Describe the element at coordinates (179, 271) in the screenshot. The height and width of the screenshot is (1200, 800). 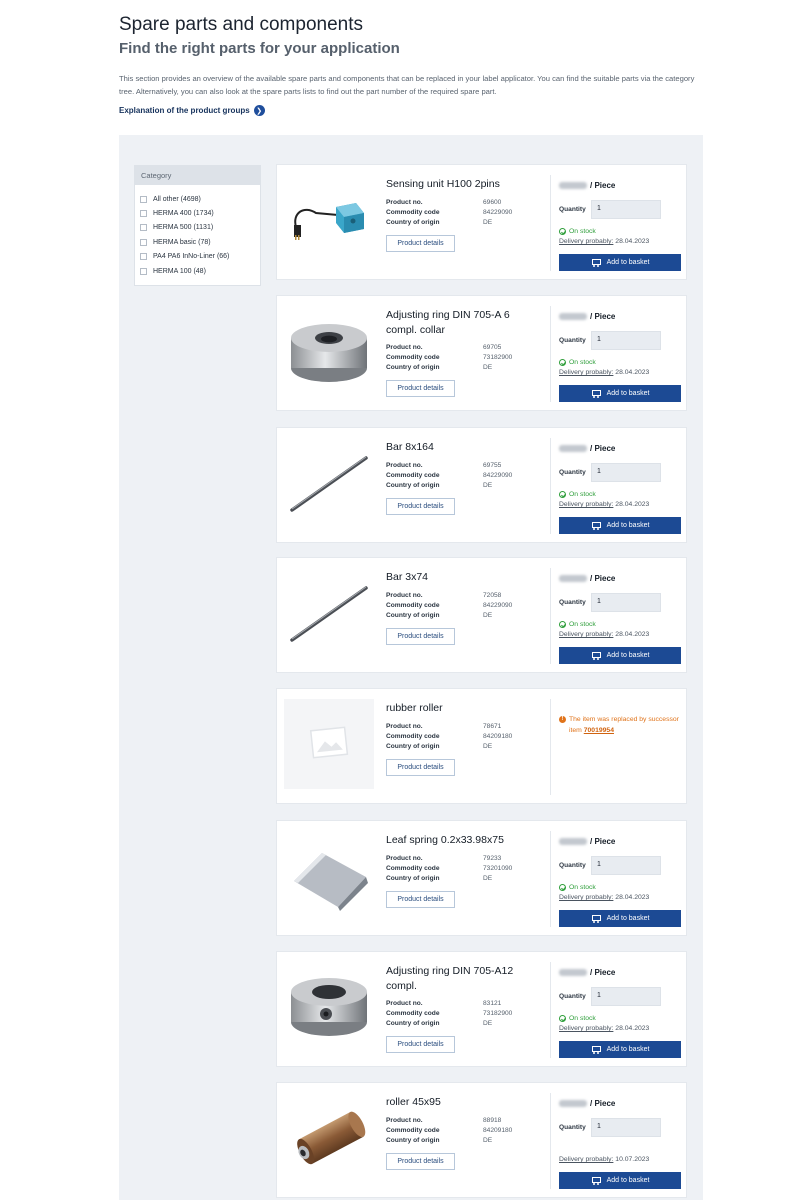
I see `category-label: HERMA 100 (48)` at that location.